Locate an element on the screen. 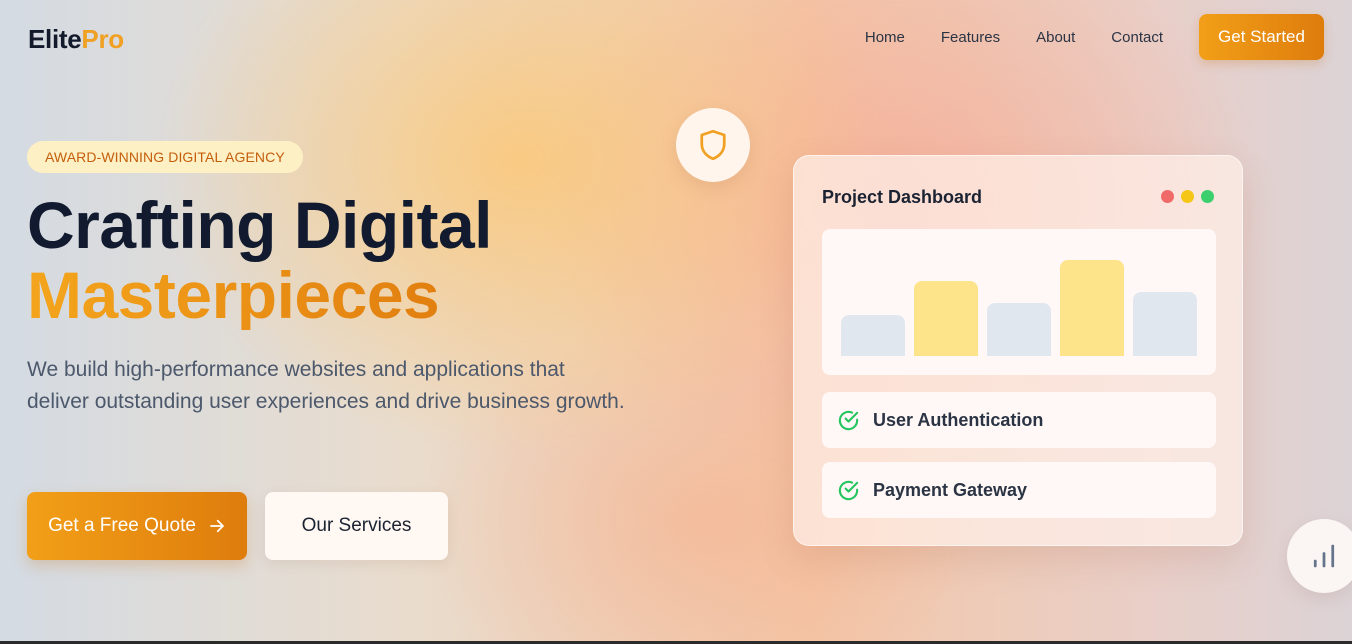  award-badge: AWARD-WINNING DIGITAL AGENCY is located at coordinates (165, 157).